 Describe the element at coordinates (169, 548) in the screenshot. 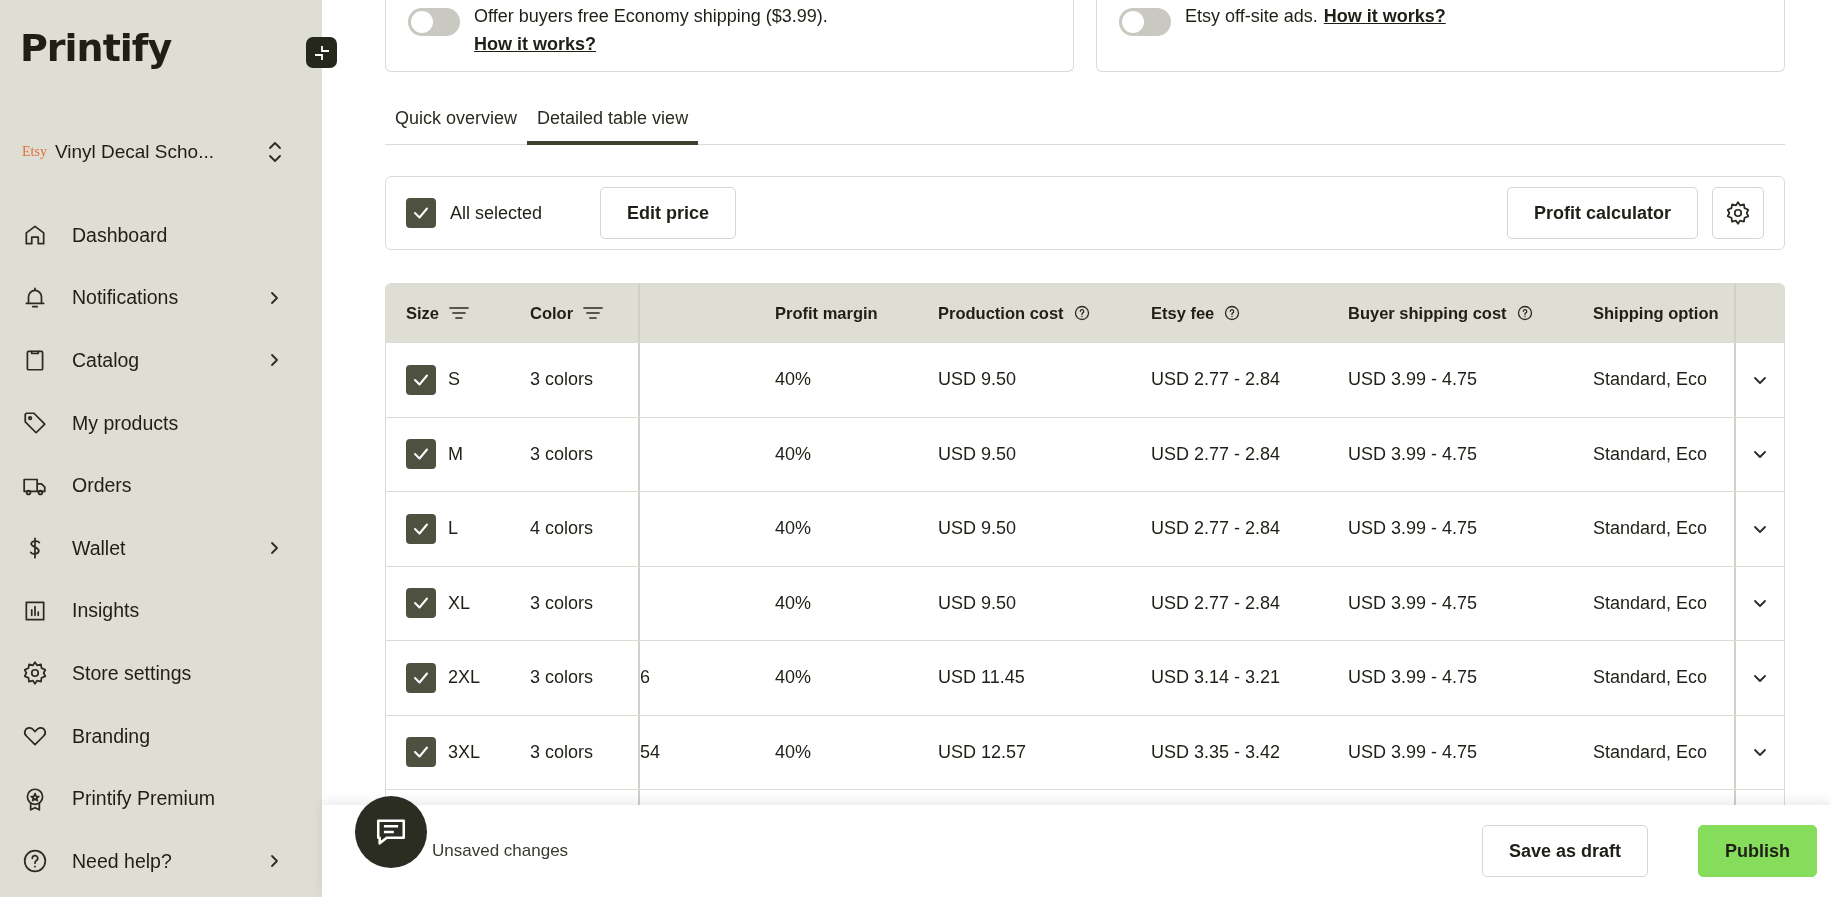

I see `nav-item: Wallet` at that location.